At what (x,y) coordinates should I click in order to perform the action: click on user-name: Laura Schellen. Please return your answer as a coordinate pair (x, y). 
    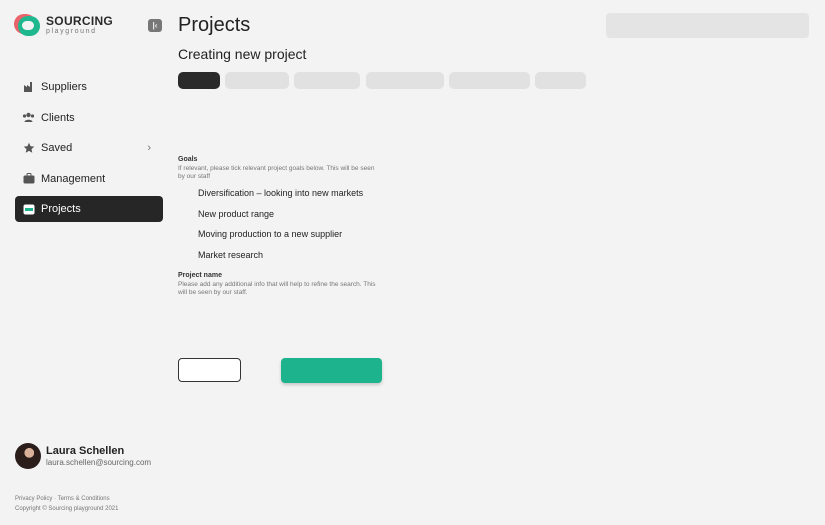
    Looking at the image, I should click on (85, 451).